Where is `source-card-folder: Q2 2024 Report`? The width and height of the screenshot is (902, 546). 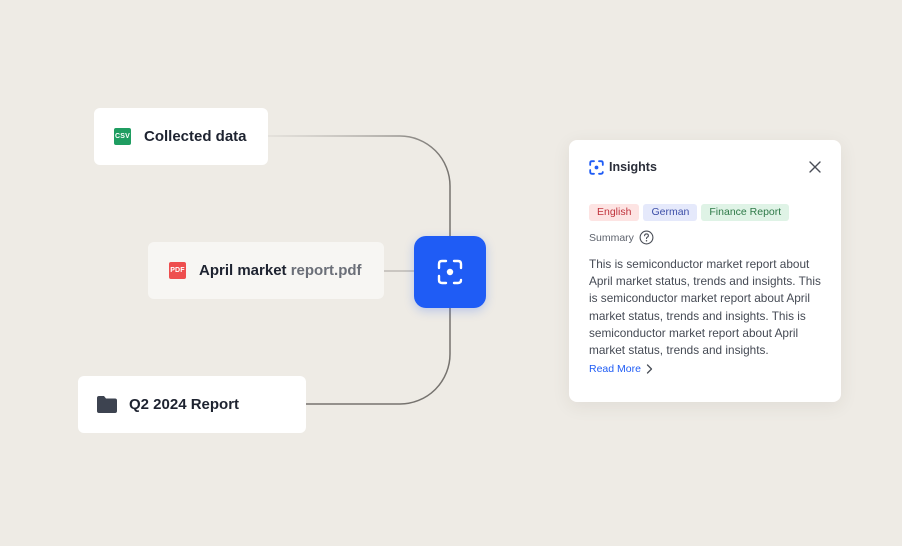 source-card-folder: Q2 2024 Report is located at coordinates (192, 404).